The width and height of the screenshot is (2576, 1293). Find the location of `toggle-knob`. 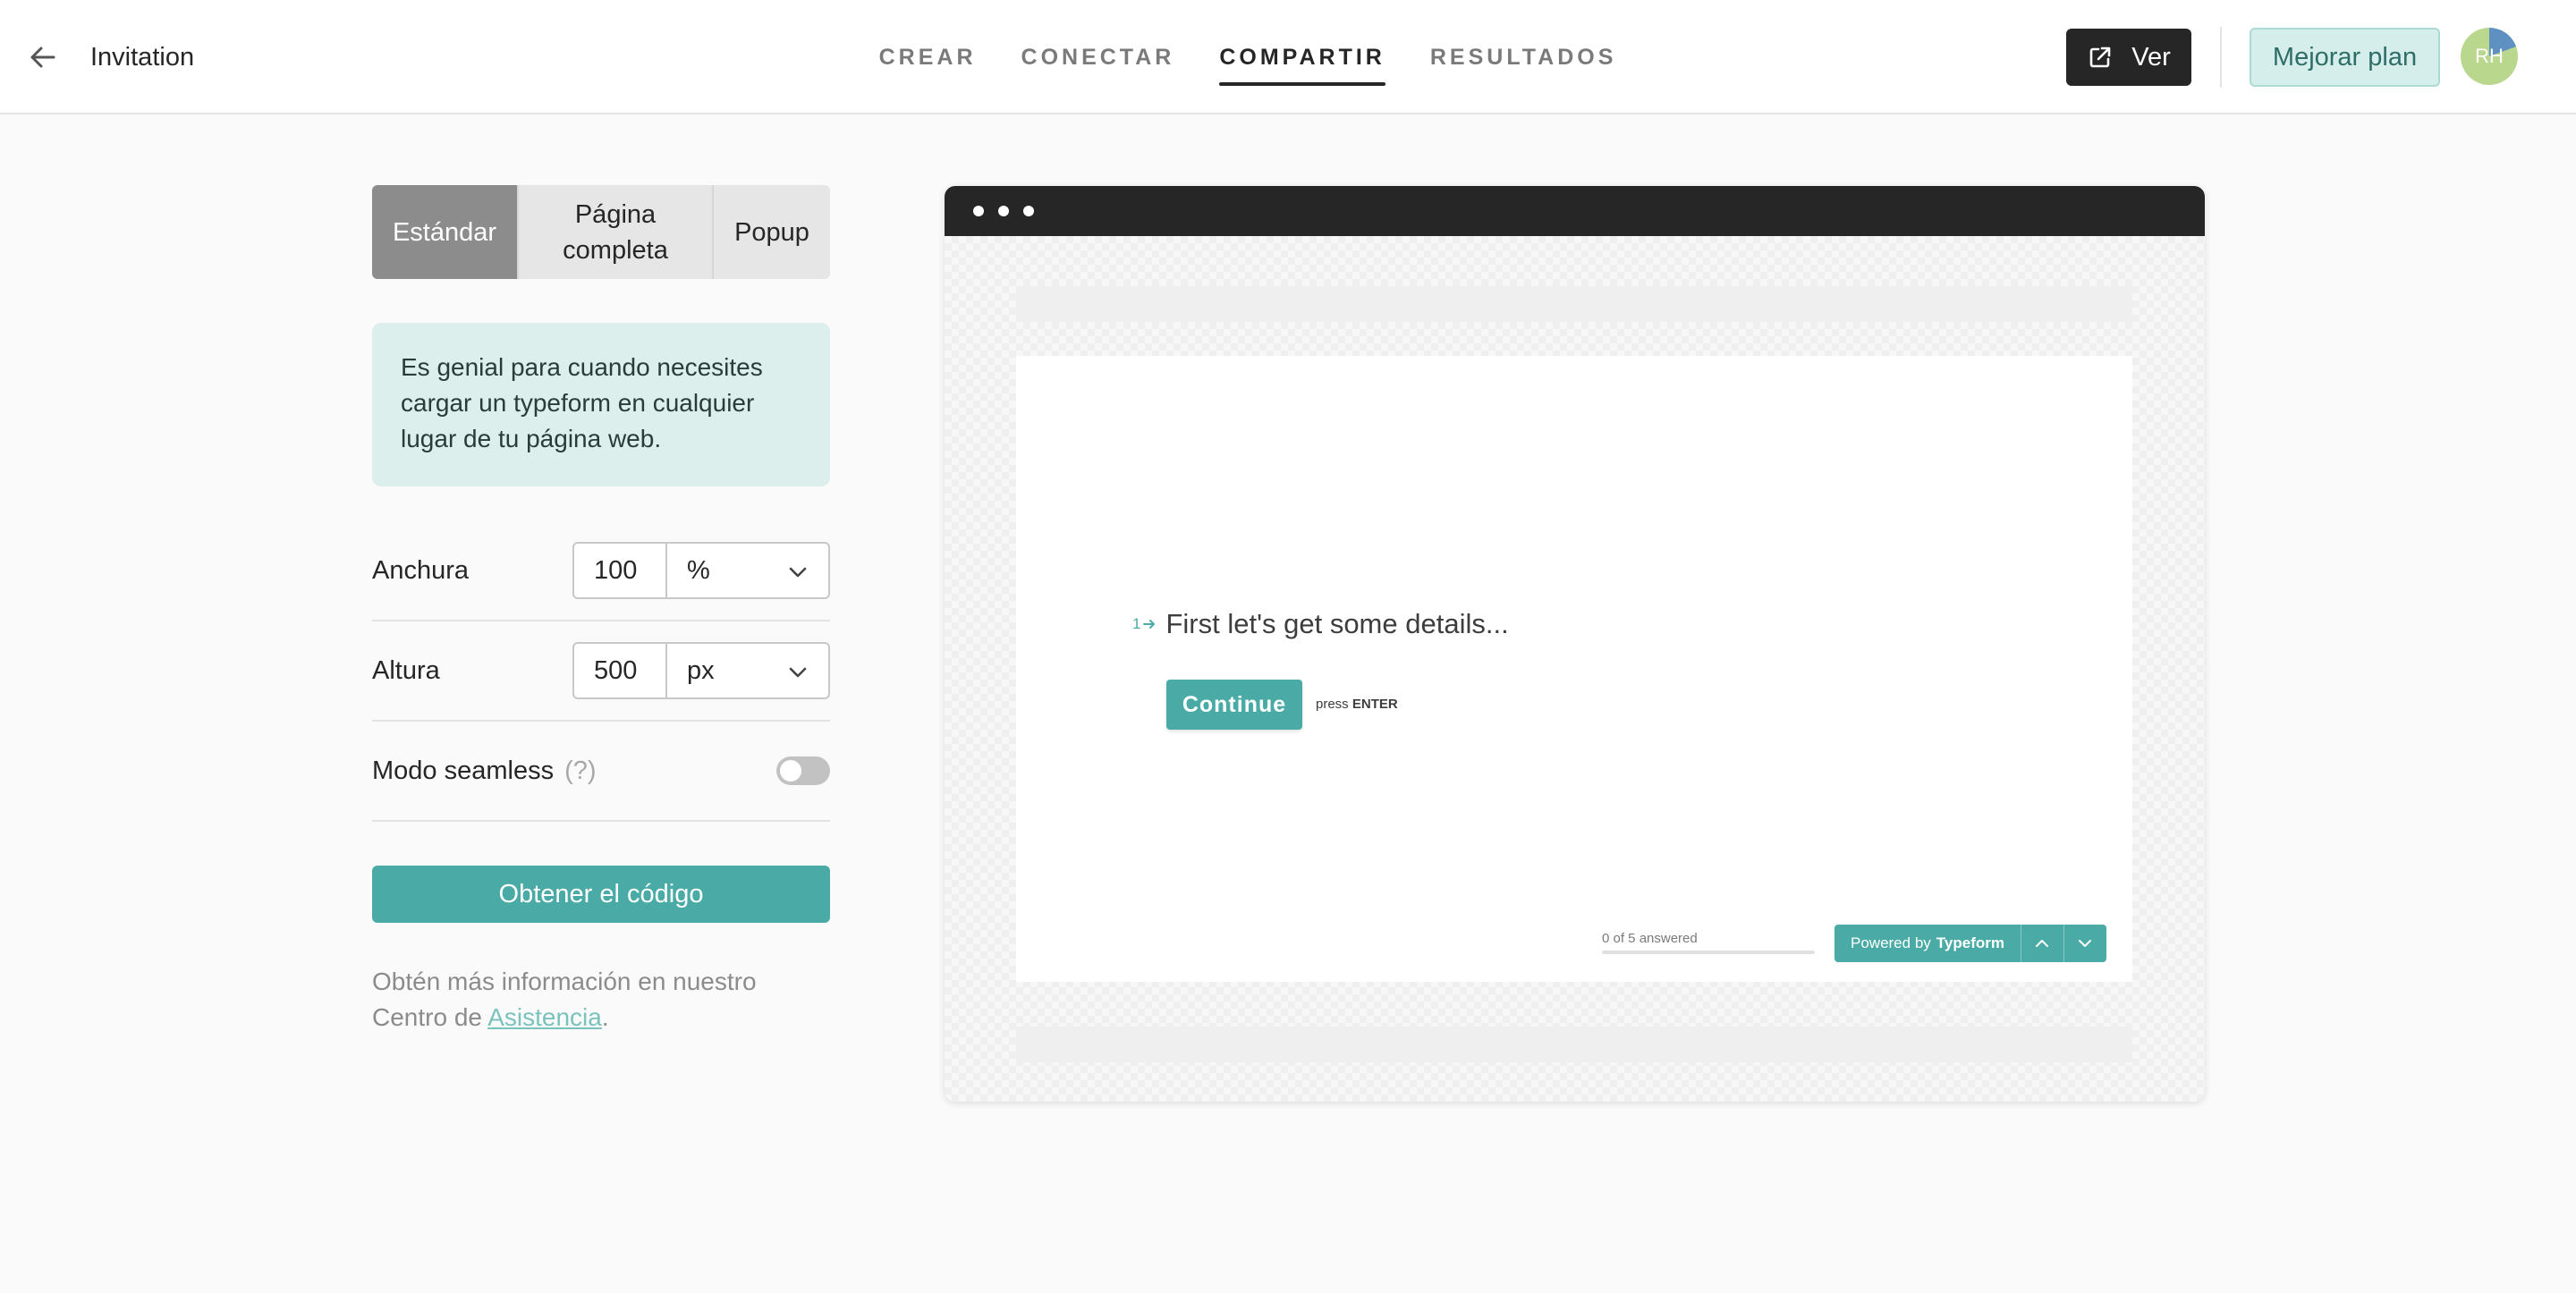

toggle-knob is located at coordinates (790, 771).